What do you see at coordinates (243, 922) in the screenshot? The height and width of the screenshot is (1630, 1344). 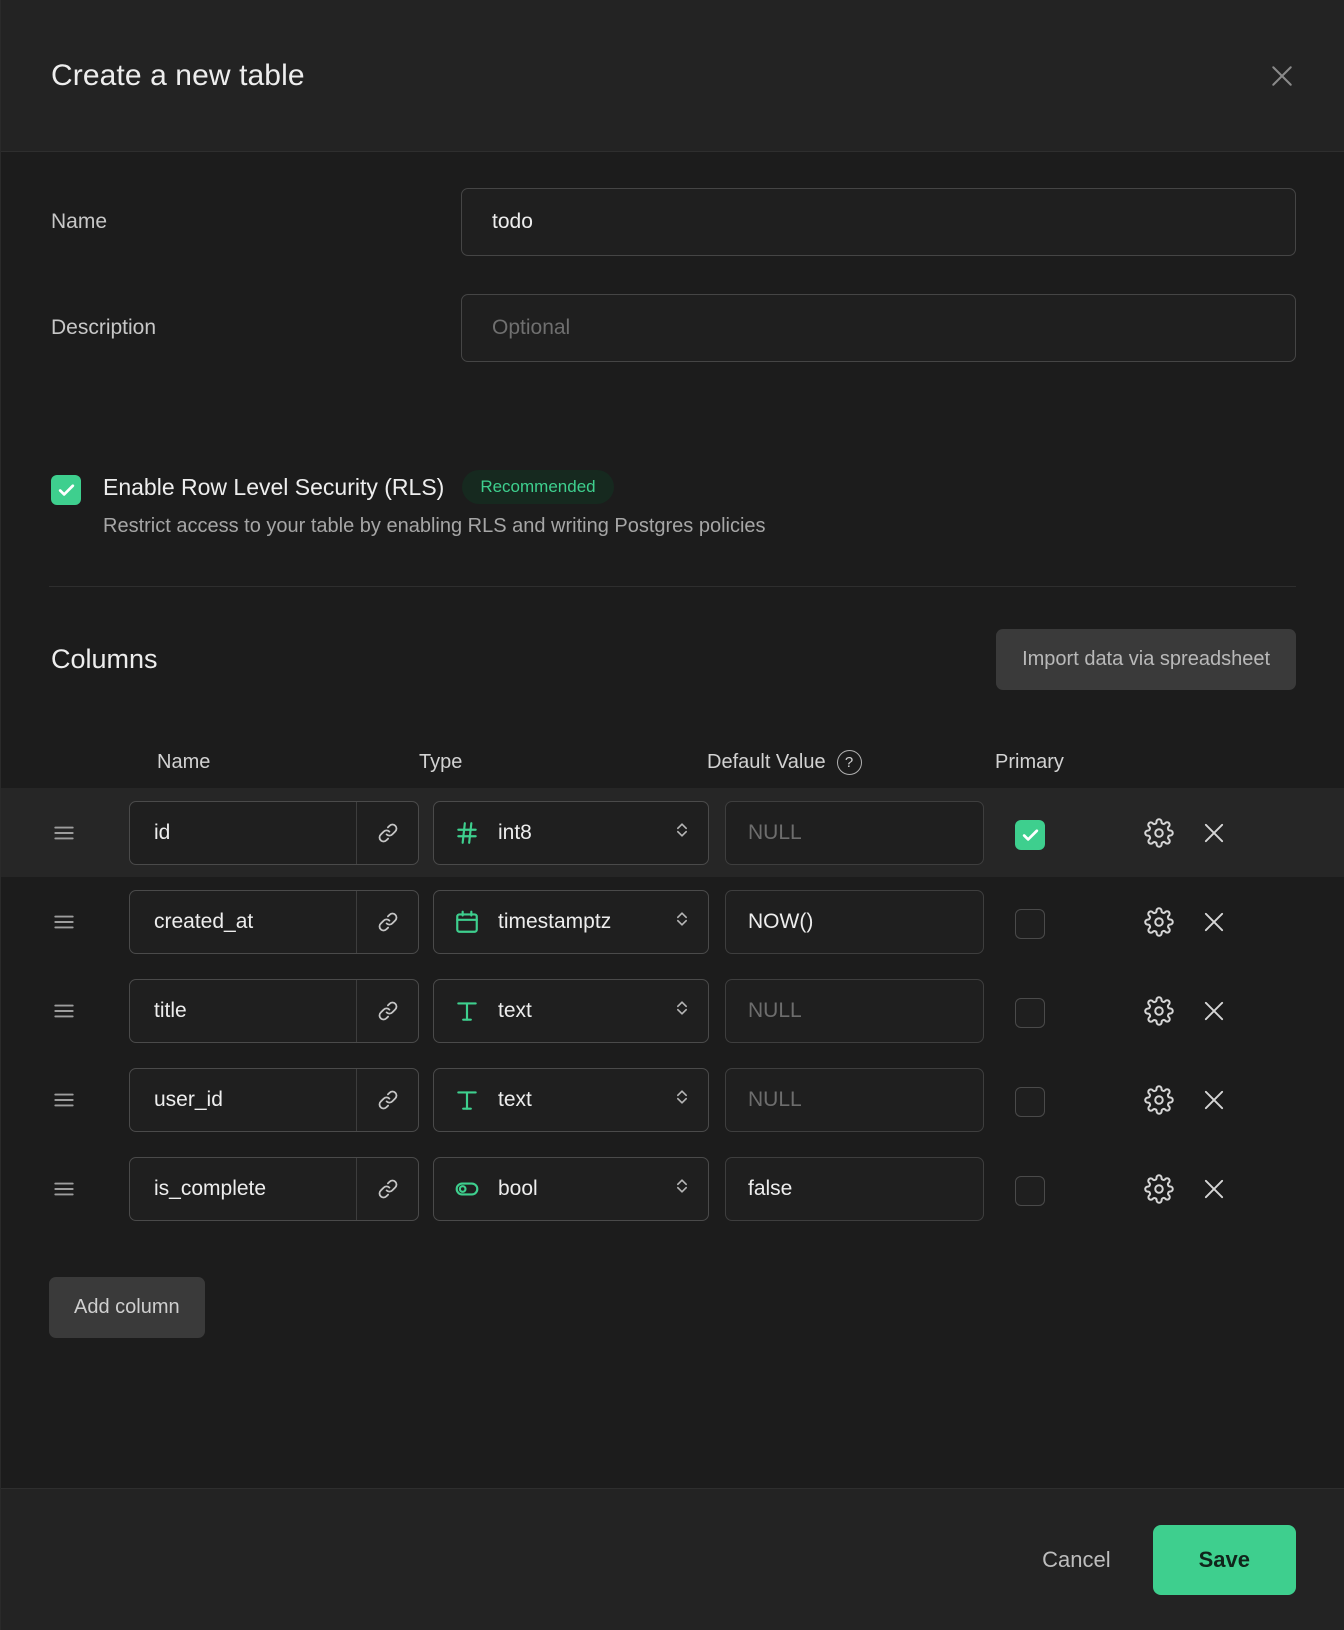 I see `column-name-input: created_at` at bounding box center [243, 922].